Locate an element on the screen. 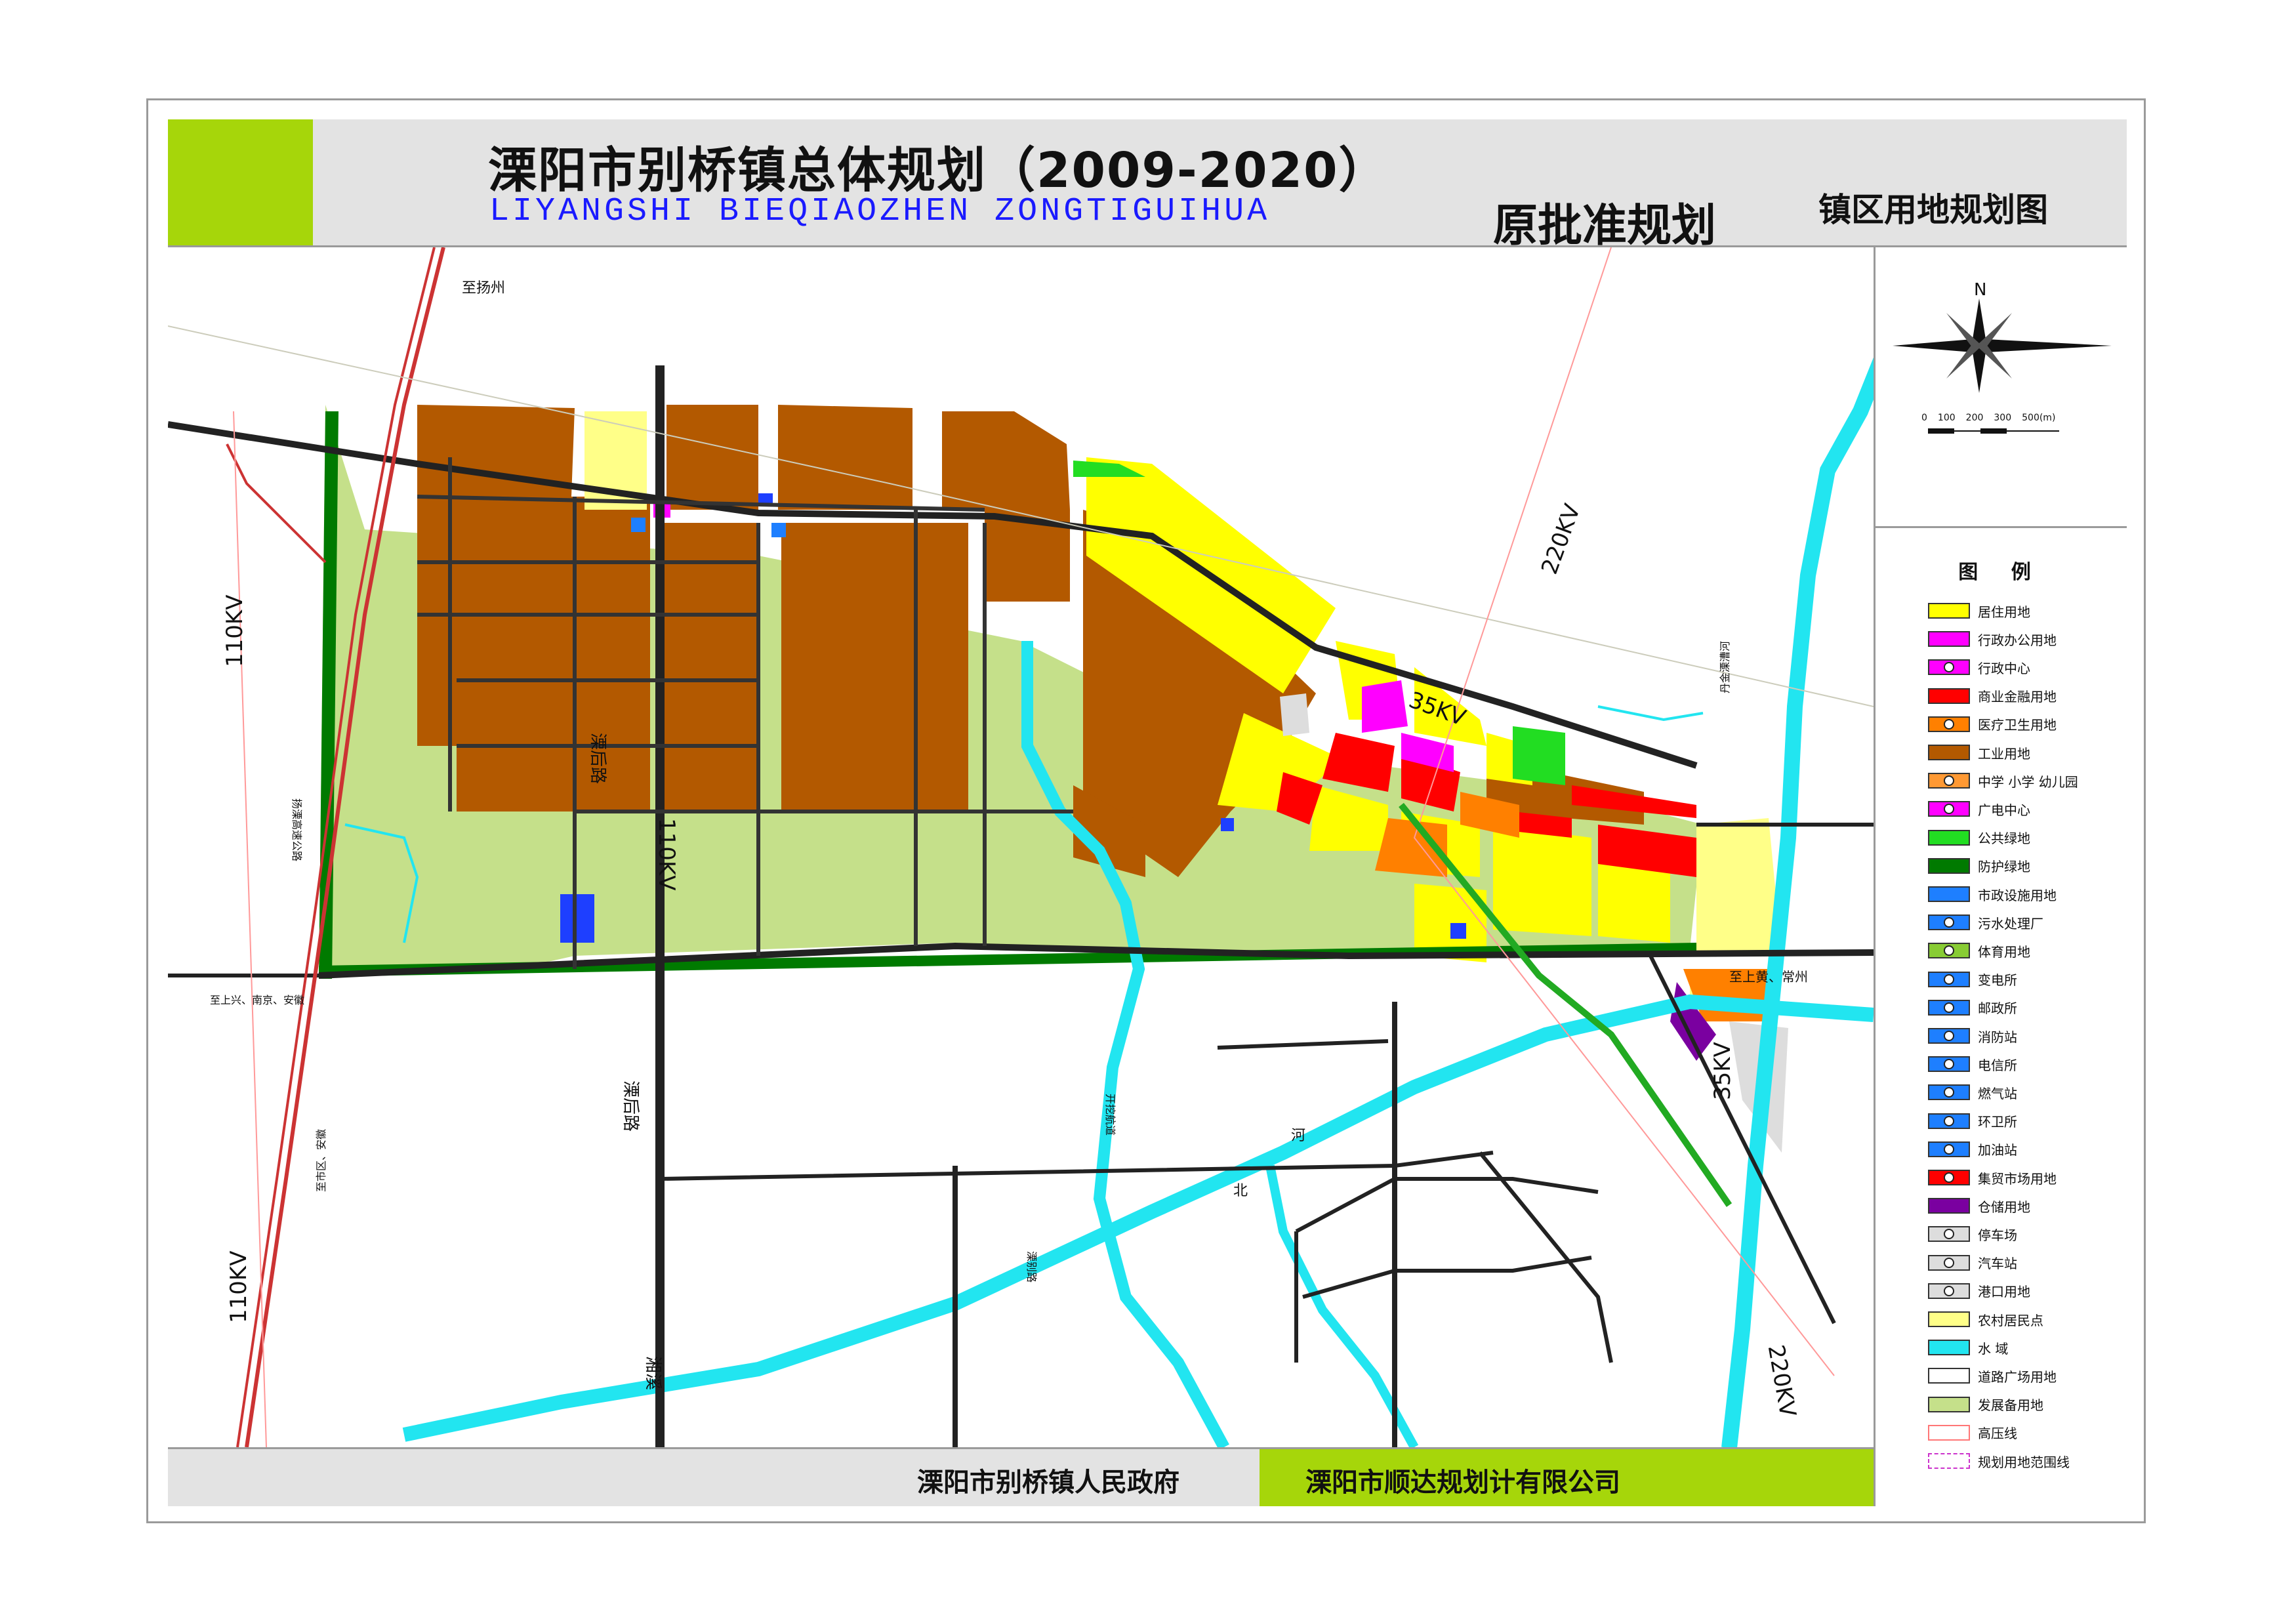 The width and height of the screenshot is (2296, 1623). legend-item: 港口用地 is located at coordinates (1979, 1291).